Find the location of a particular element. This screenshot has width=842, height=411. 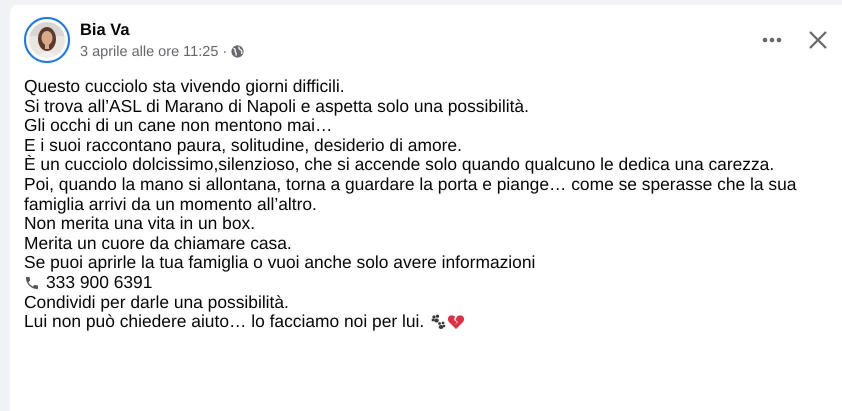

post-text: Se puoi aprirle la tua famiglia o vuoi anche solo avere informazioni is located at coordinates (280, 263).